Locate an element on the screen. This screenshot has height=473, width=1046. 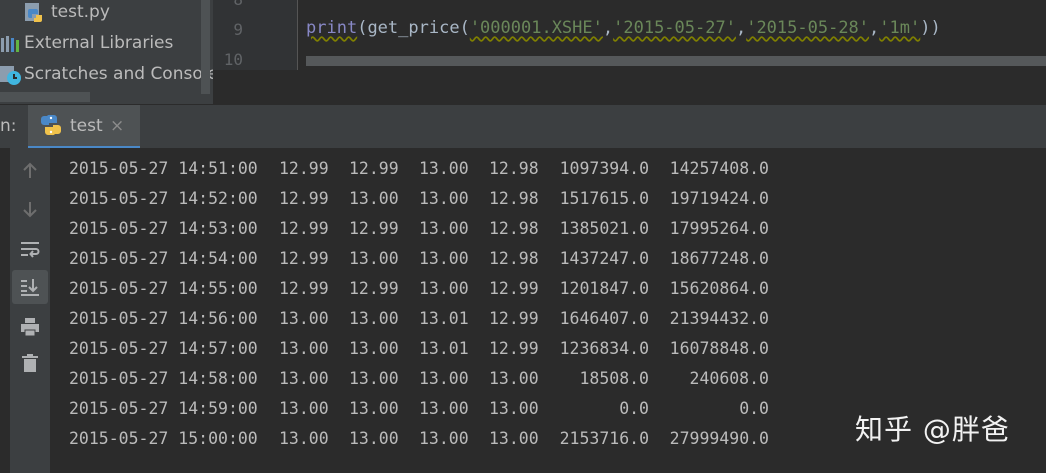
editor-horizontal-scrollbar is located at coordinates (676, 61).